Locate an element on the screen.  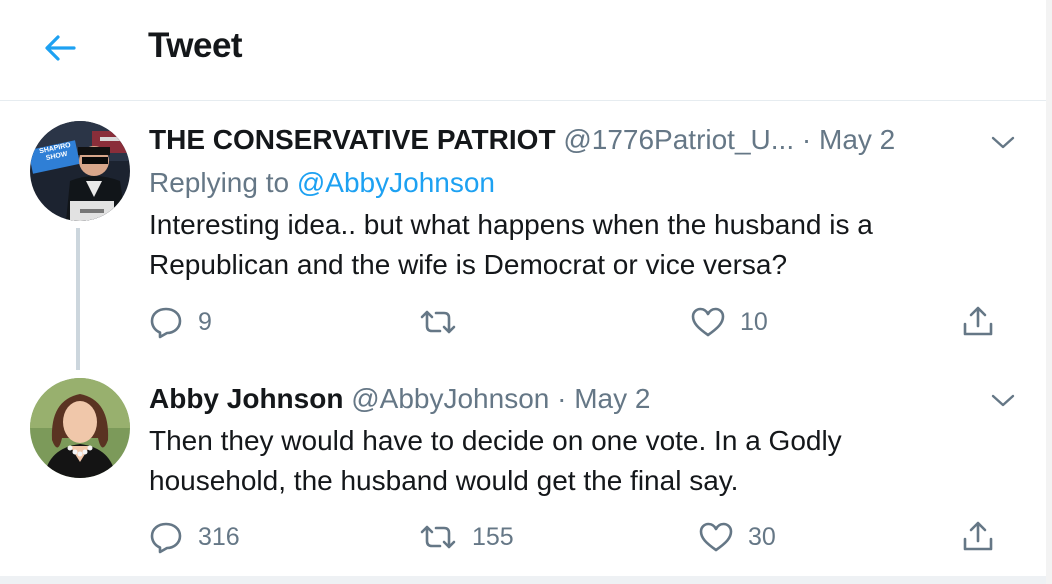
reply-to-link: @AbbyJohnson is located at coordinates (396, 182).